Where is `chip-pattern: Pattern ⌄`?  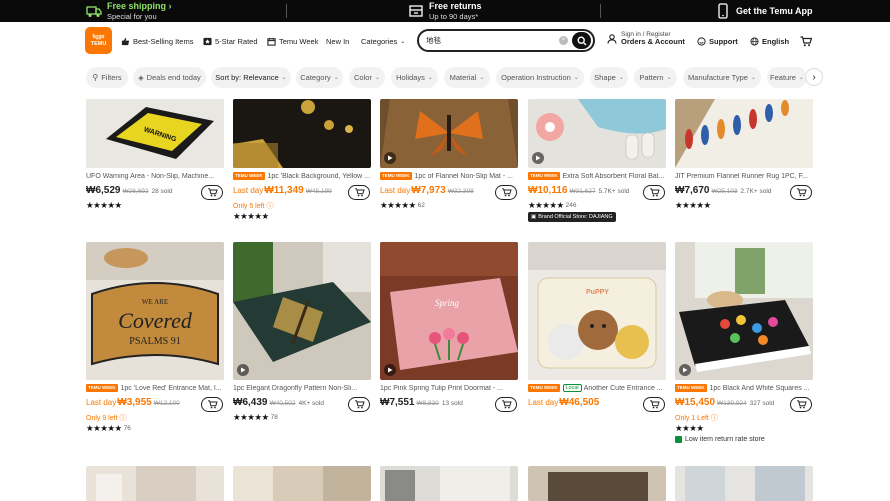 chip-pattern: Pattern ⌄ is located at coordinates (655, 77).